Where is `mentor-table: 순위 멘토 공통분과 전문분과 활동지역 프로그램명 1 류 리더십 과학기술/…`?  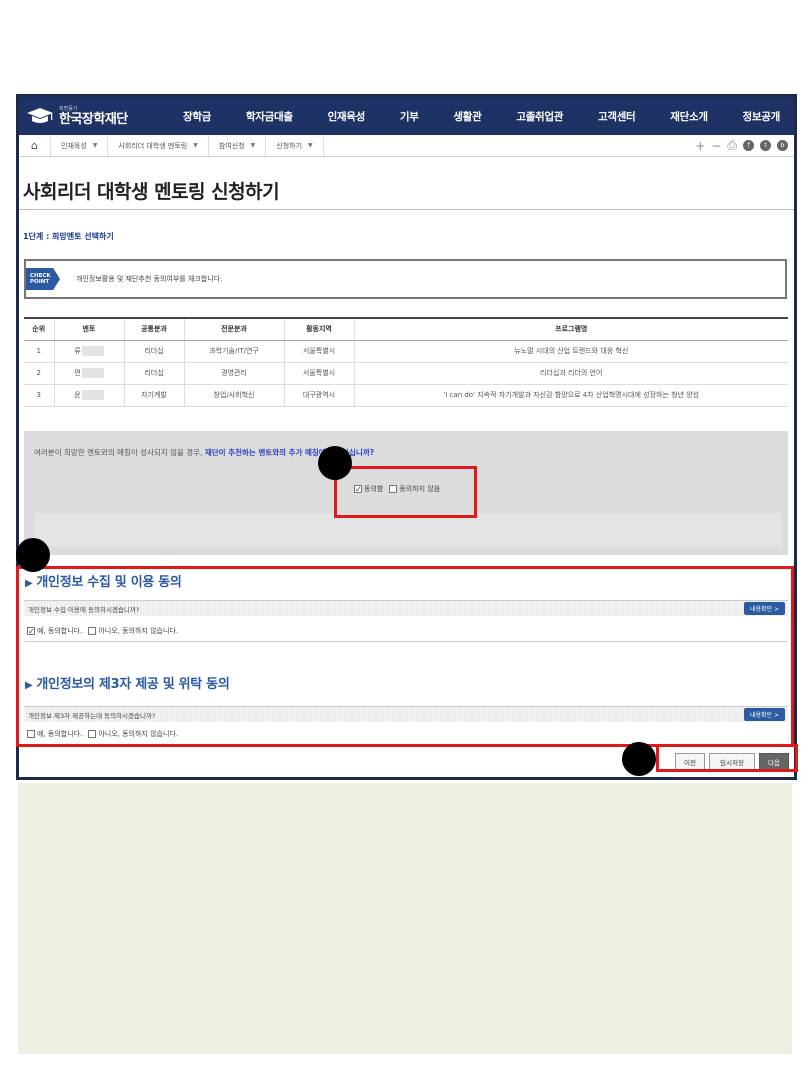 mentor-table: 순위 멘토 공통분과 전문분과 활동지역 프로그램명 1 류 리더십 과학기술/… is located at coordinates (406, 362).